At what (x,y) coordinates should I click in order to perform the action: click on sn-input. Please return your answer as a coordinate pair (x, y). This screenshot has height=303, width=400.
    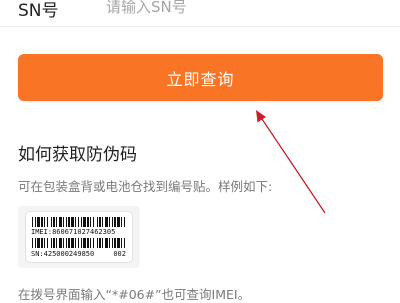
    Looking at the image, I should click on (241, 9).